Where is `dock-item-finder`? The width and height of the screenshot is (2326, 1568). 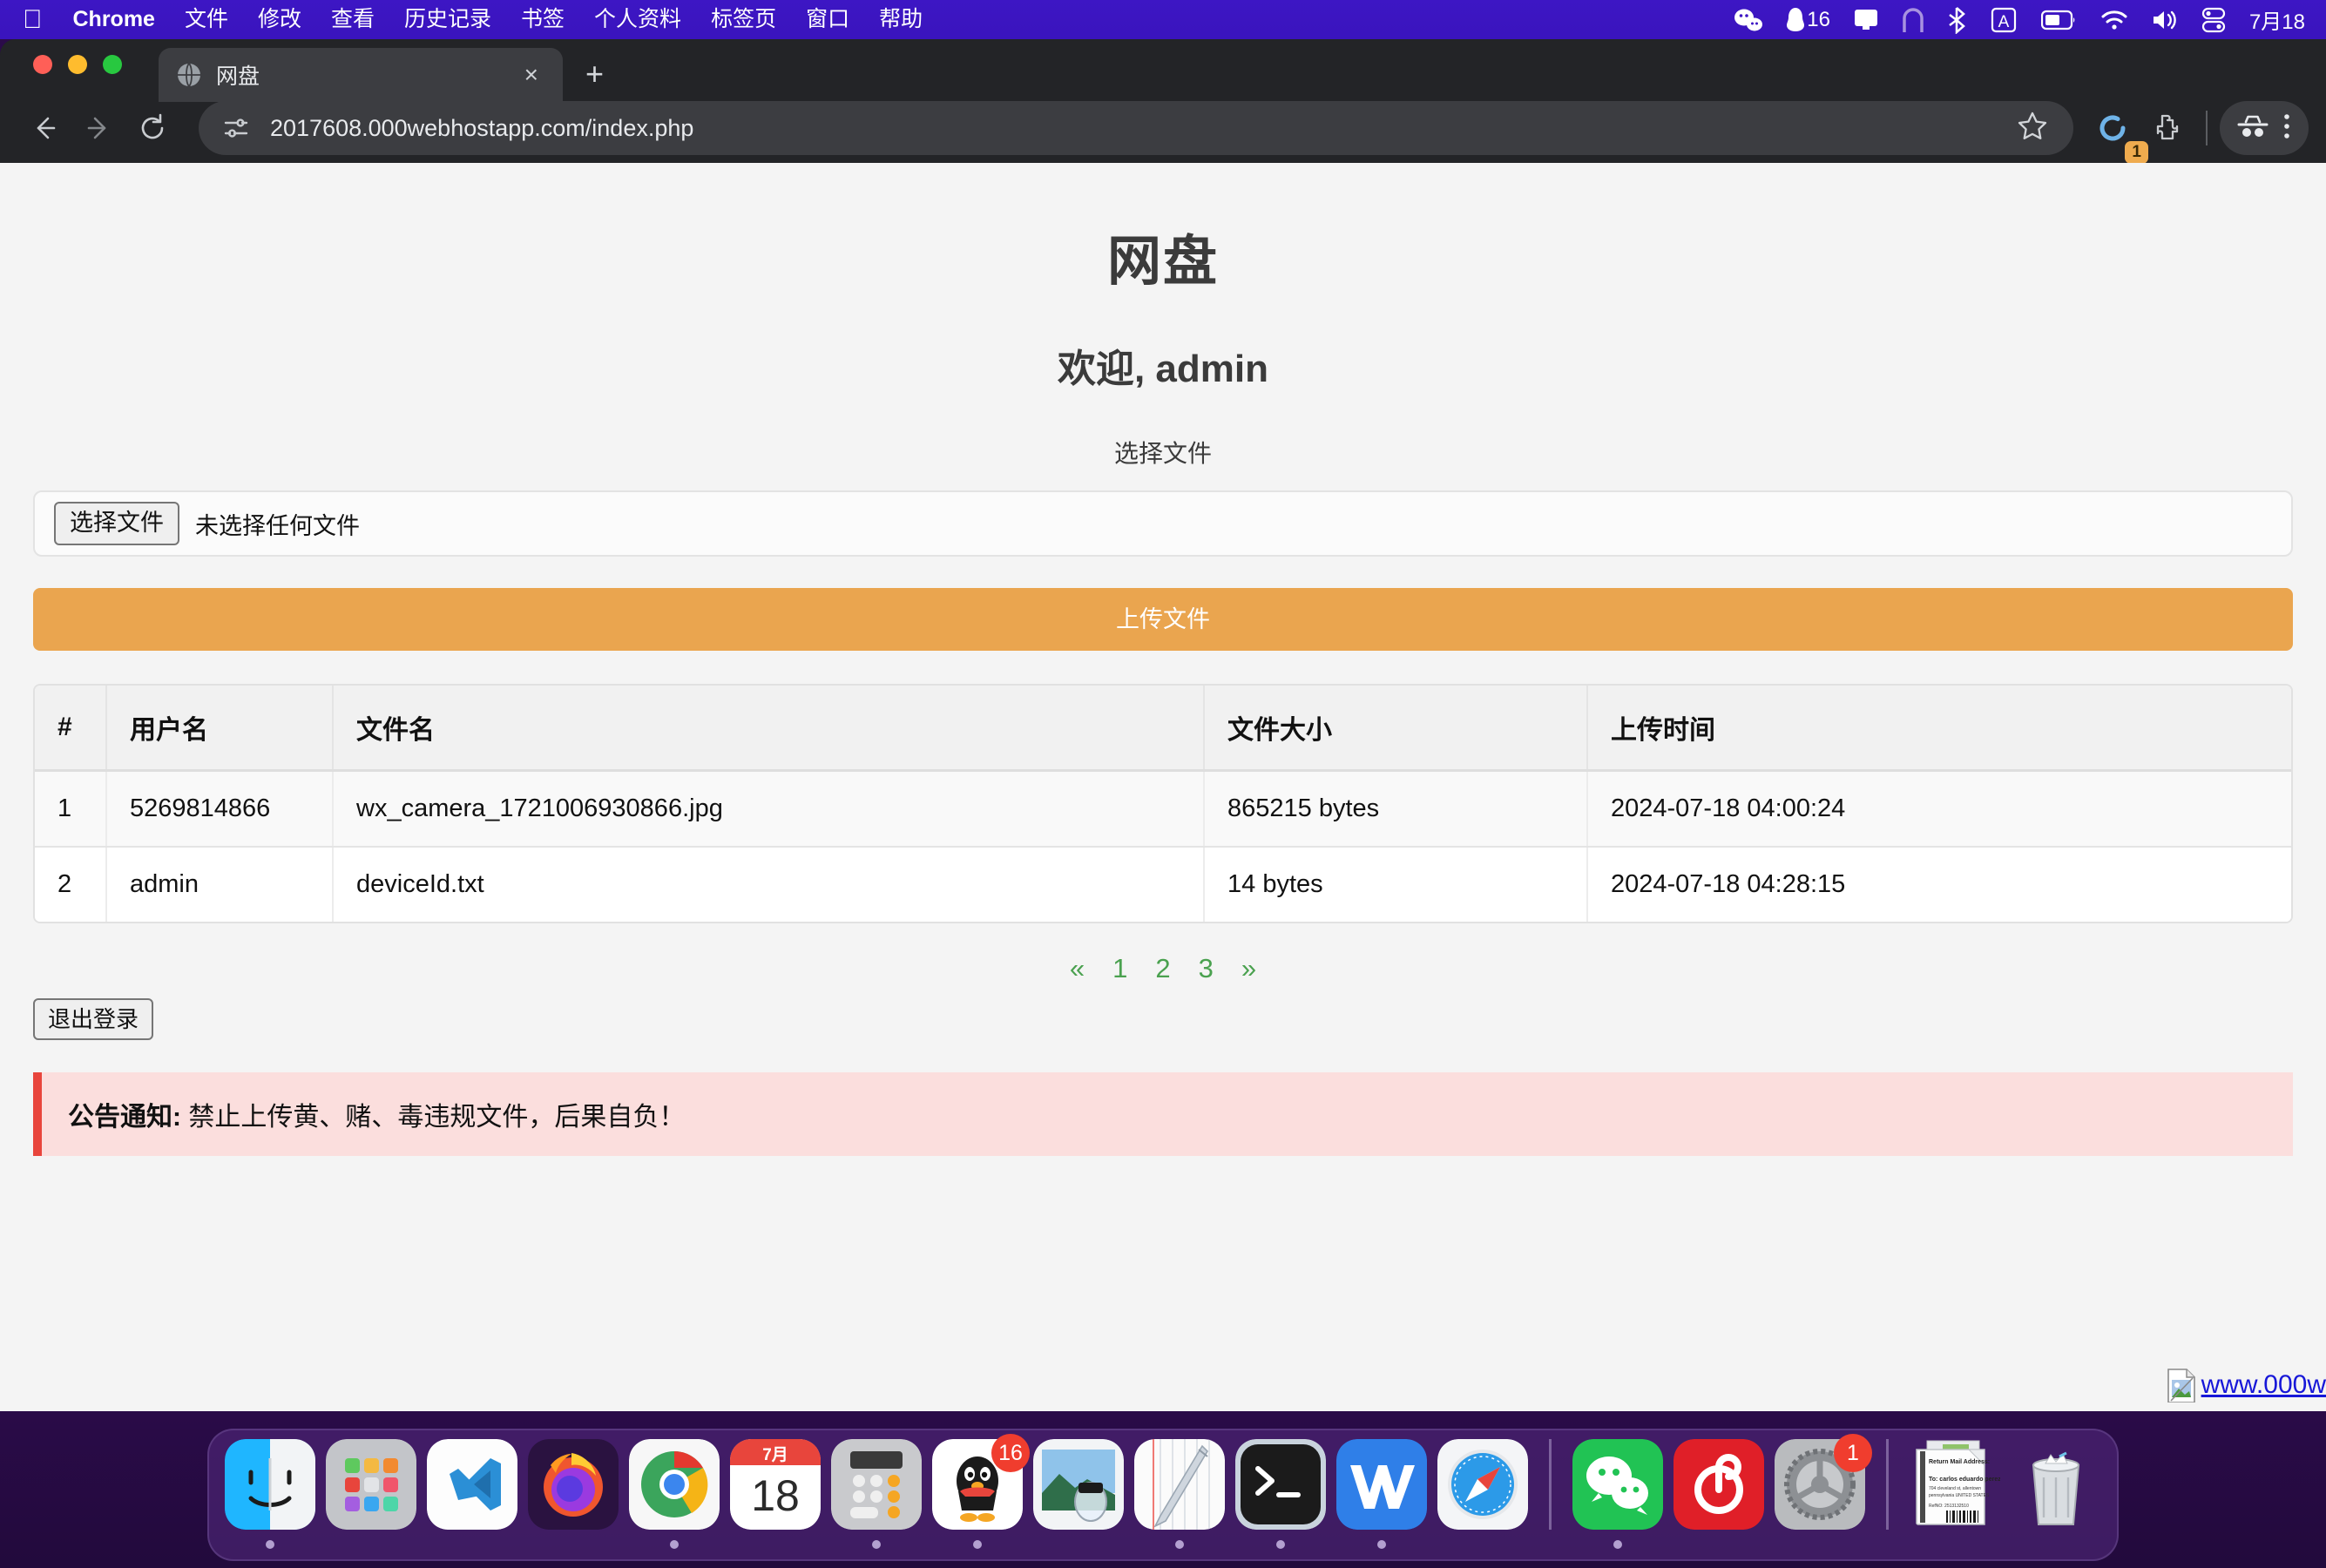
dock-item-finder is located at coordinates (270, 1494).